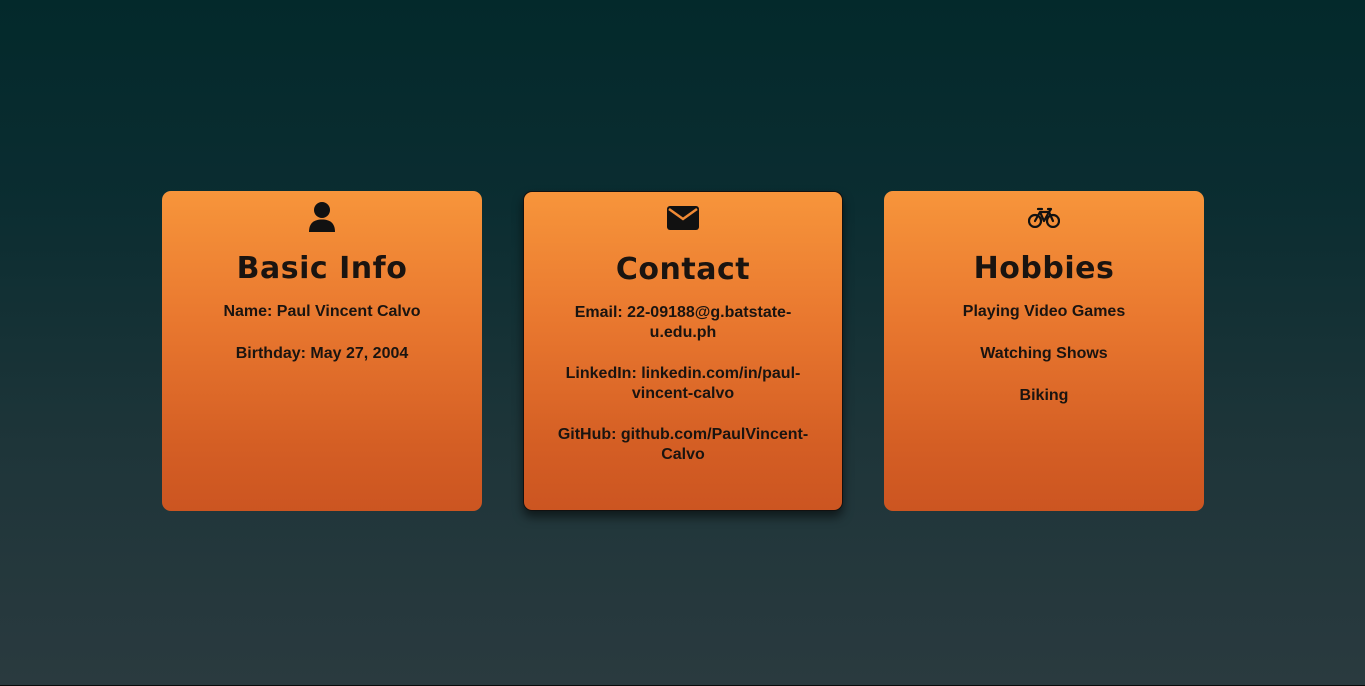 This screenshot has width=1365, height=686. What do you see at coordinates (322, 268) in the screenshot?
I see `basic-info-title: Basic Info` at bounding box center [322, 268].